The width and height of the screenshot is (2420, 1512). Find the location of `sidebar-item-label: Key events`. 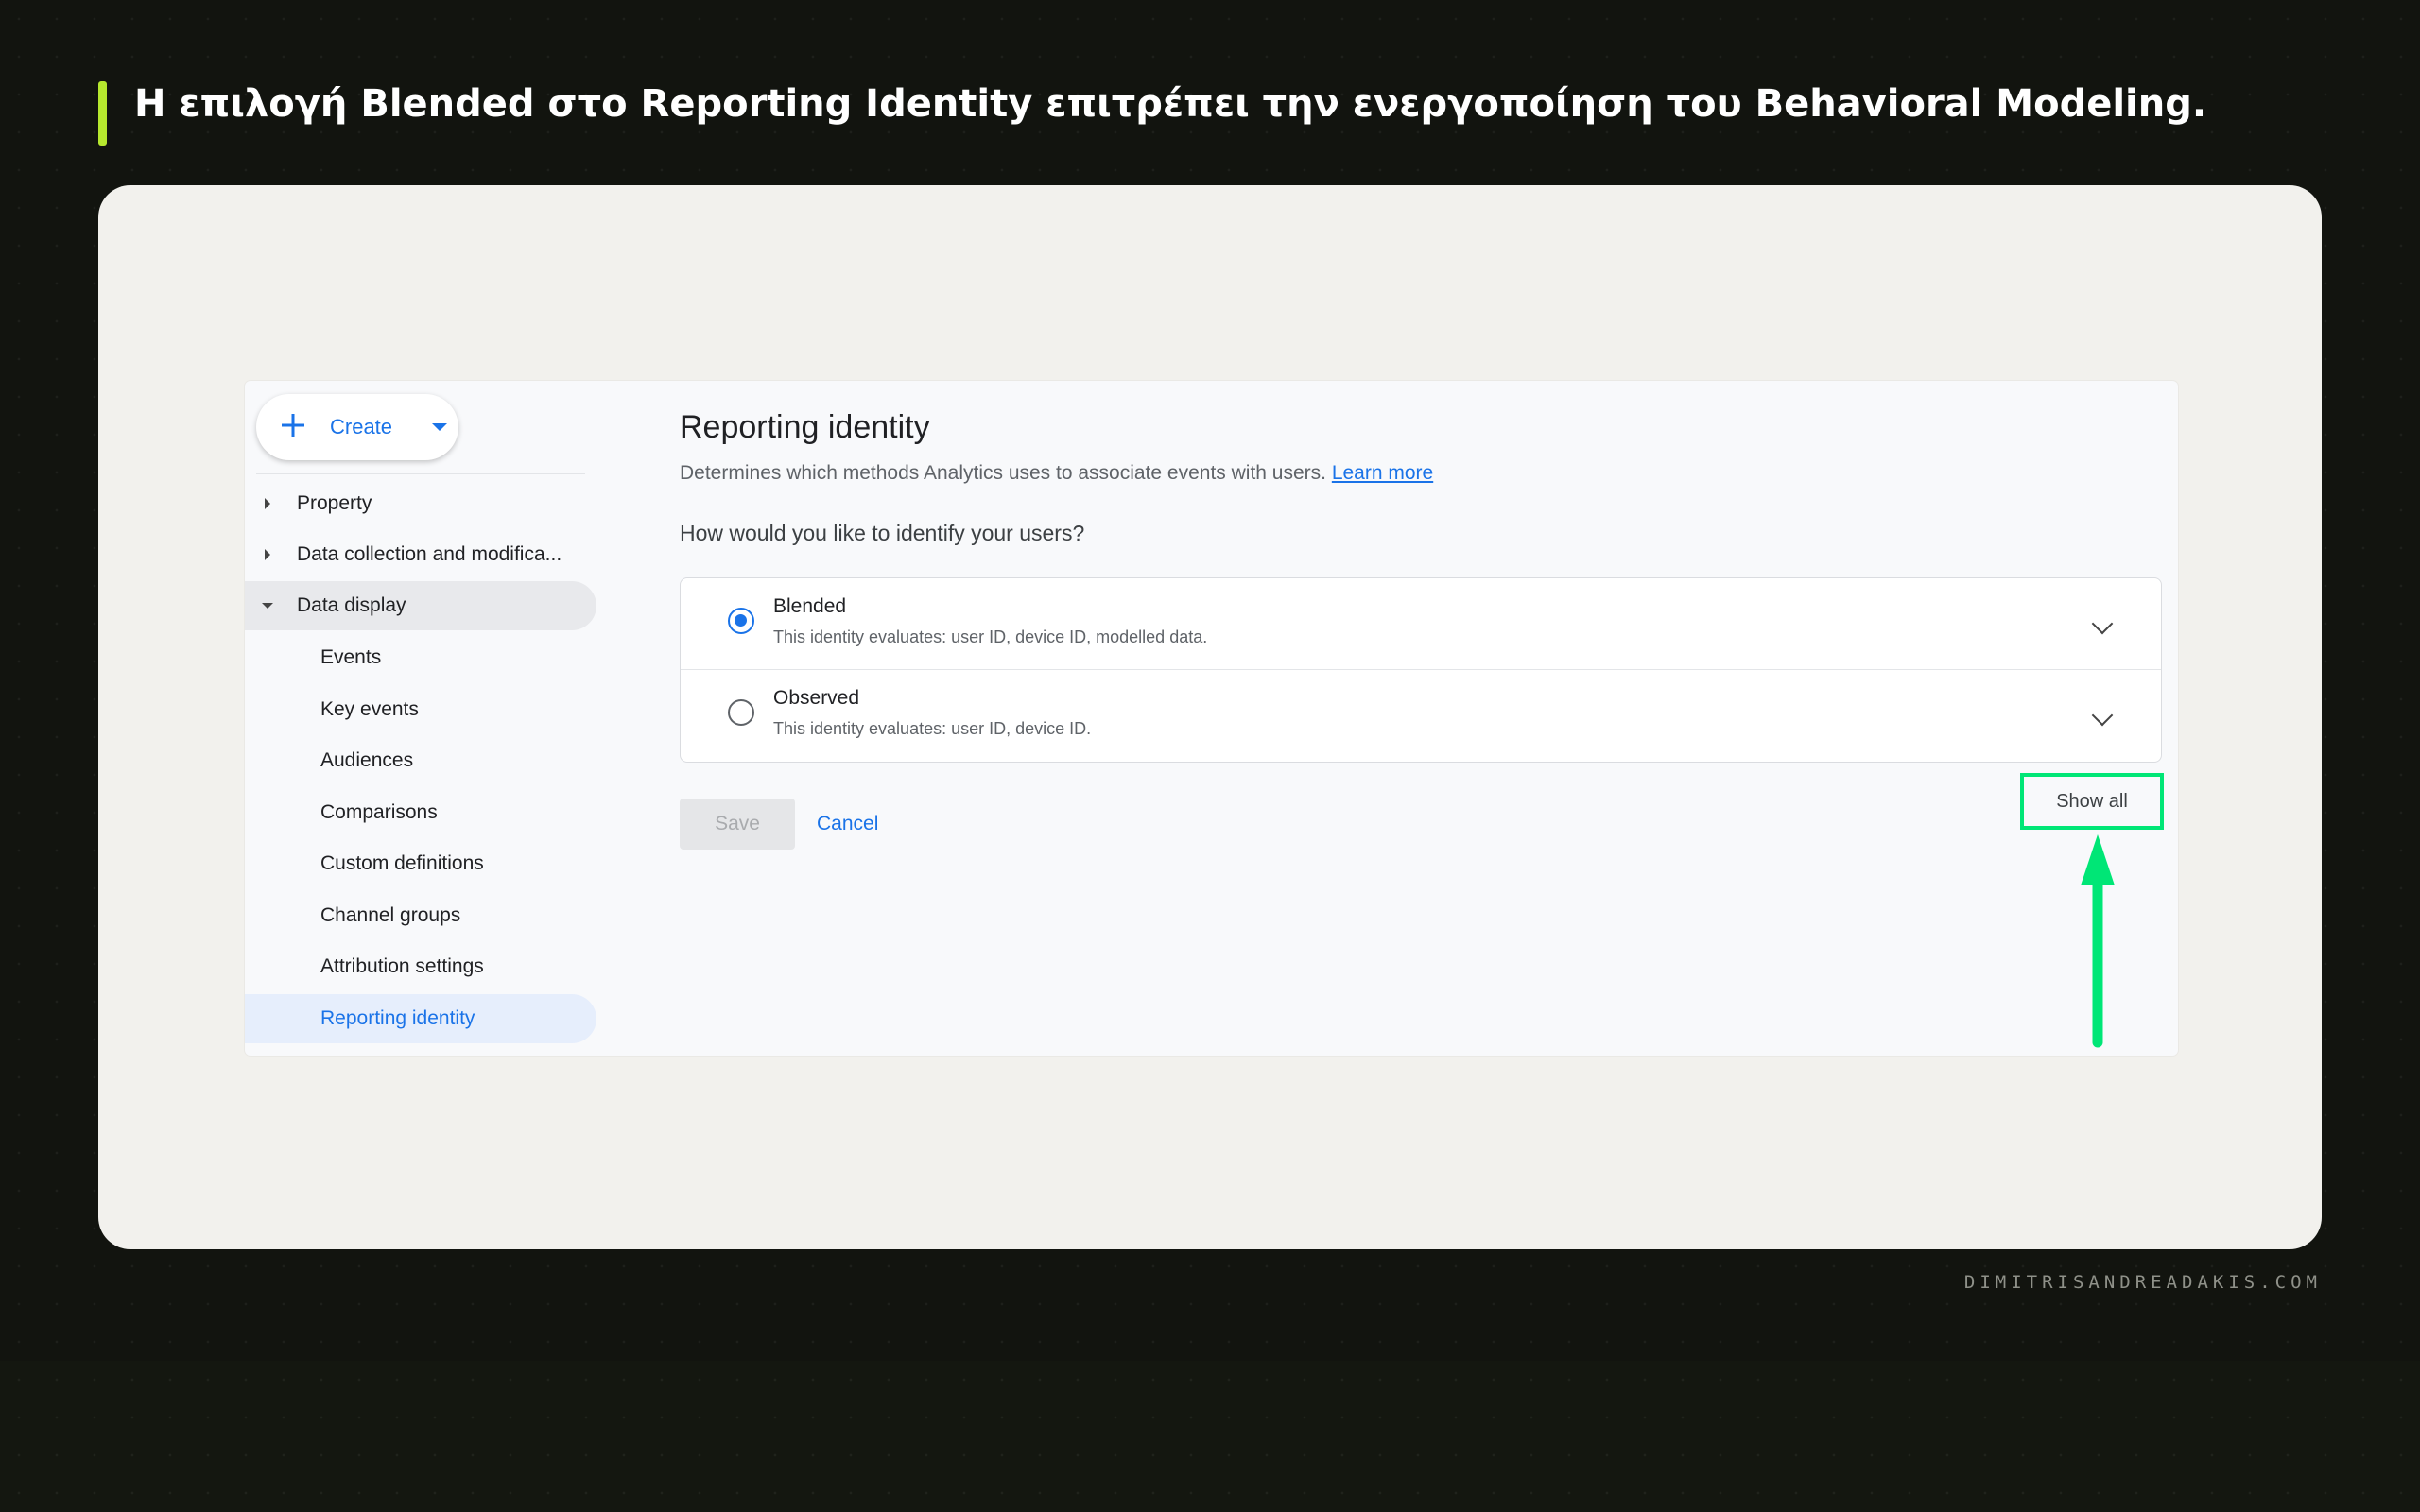

sidebar-item-label: Key events is located at coordinates (369, 709).